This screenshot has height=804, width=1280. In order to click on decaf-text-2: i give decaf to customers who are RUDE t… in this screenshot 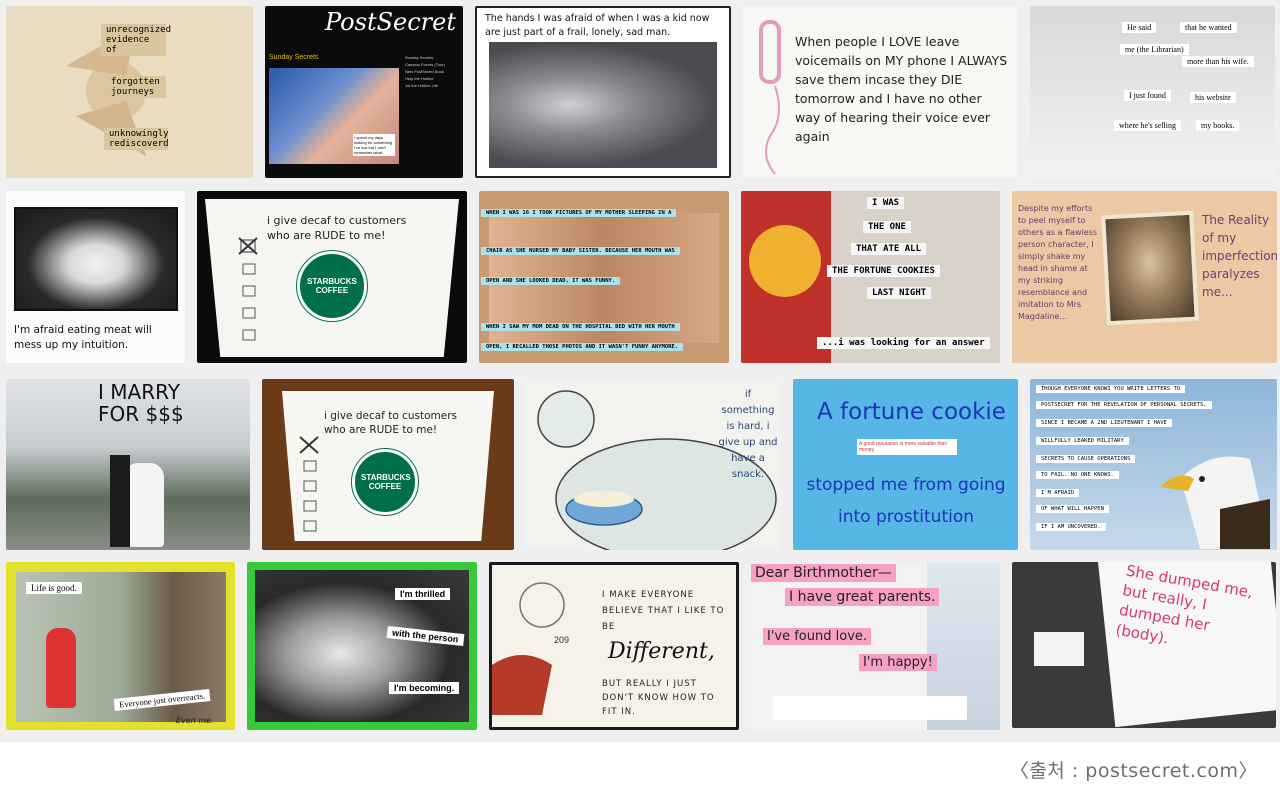, I will do `click(391, 423)`.